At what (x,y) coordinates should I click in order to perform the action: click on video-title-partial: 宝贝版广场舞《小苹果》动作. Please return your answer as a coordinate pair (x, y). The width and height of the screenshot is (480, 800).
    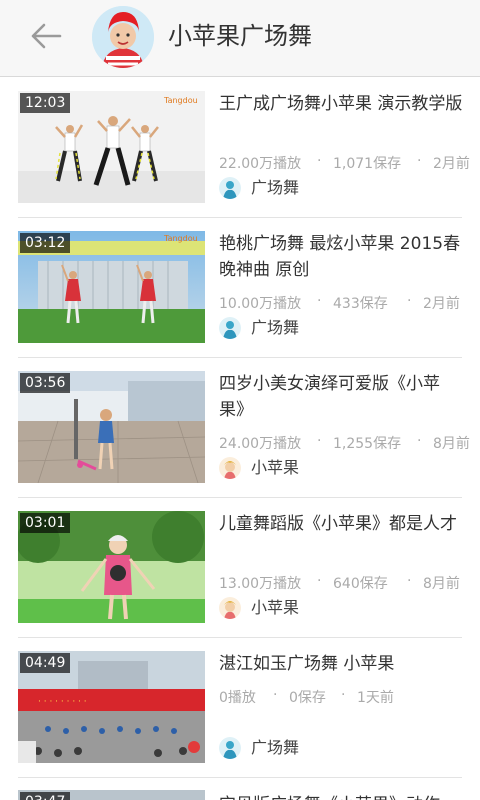
    Looking at the image, I should click on (349, 795).